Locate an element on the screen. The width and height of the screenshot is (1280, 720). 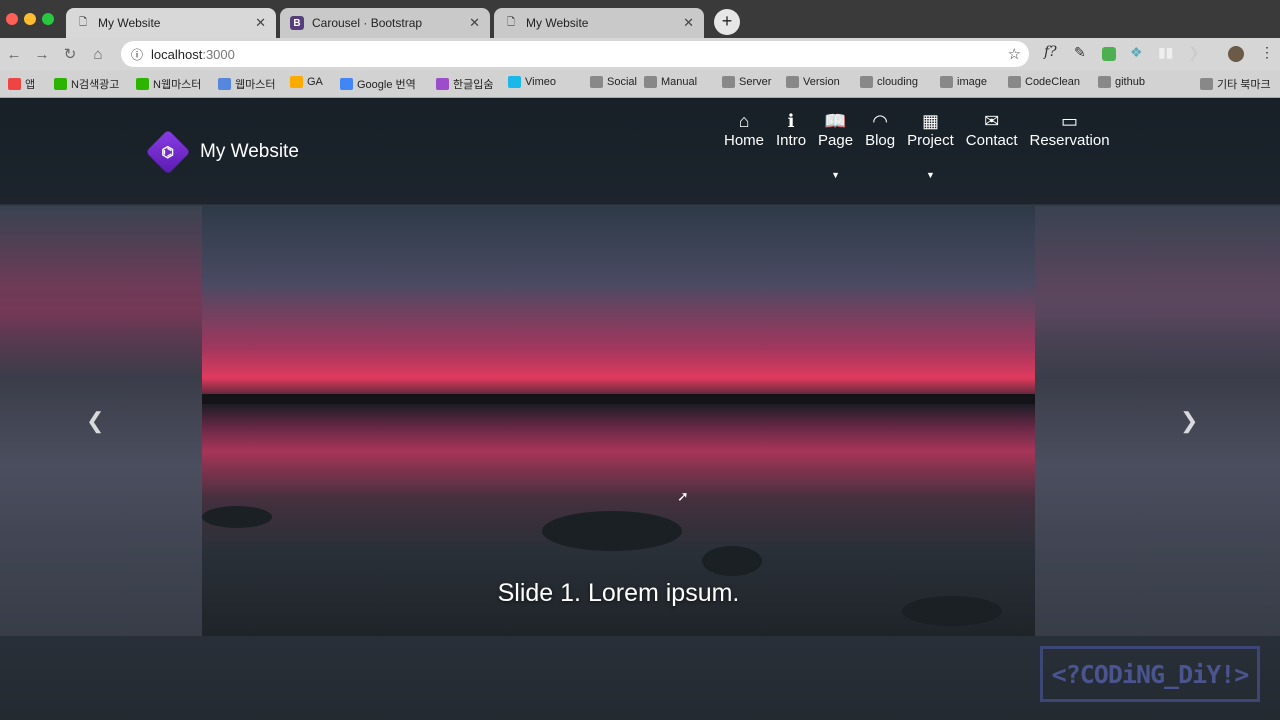
bookmark-label: 앱 is located at coordinates (30, 85).